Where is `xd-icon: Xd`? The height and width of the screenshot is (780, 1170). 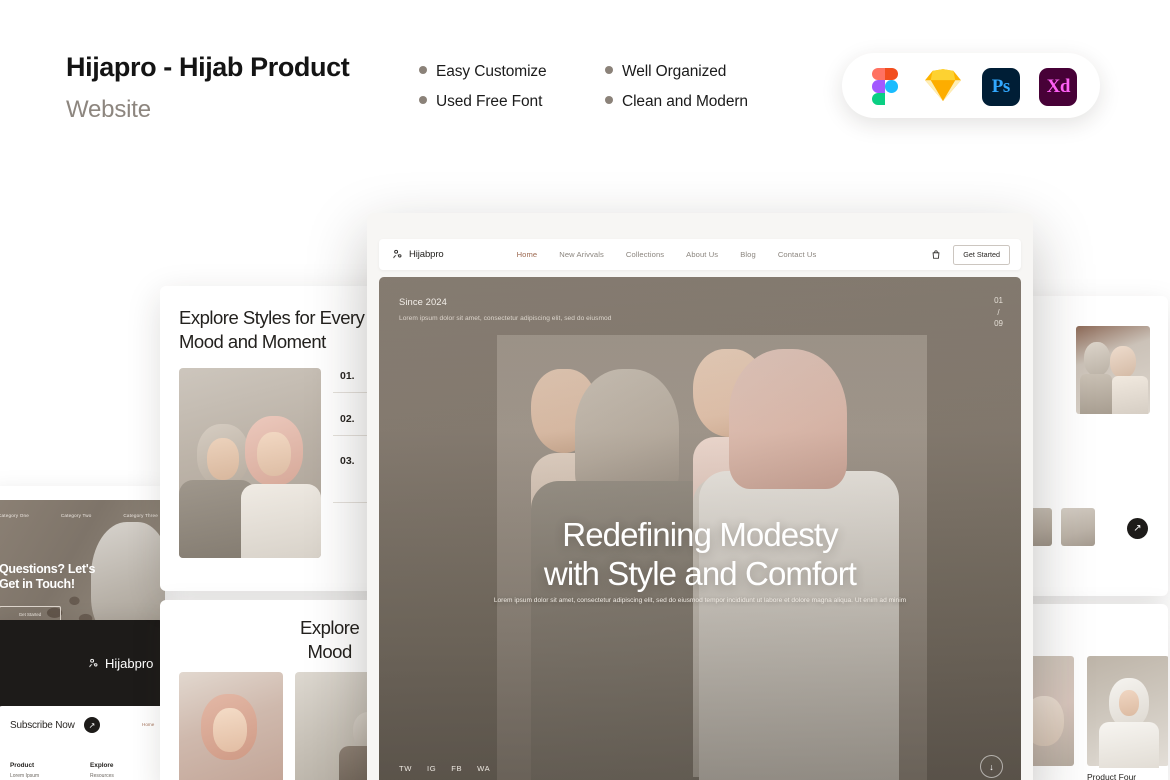 xd-icon: Xd is located at coordinates (1058, 86).